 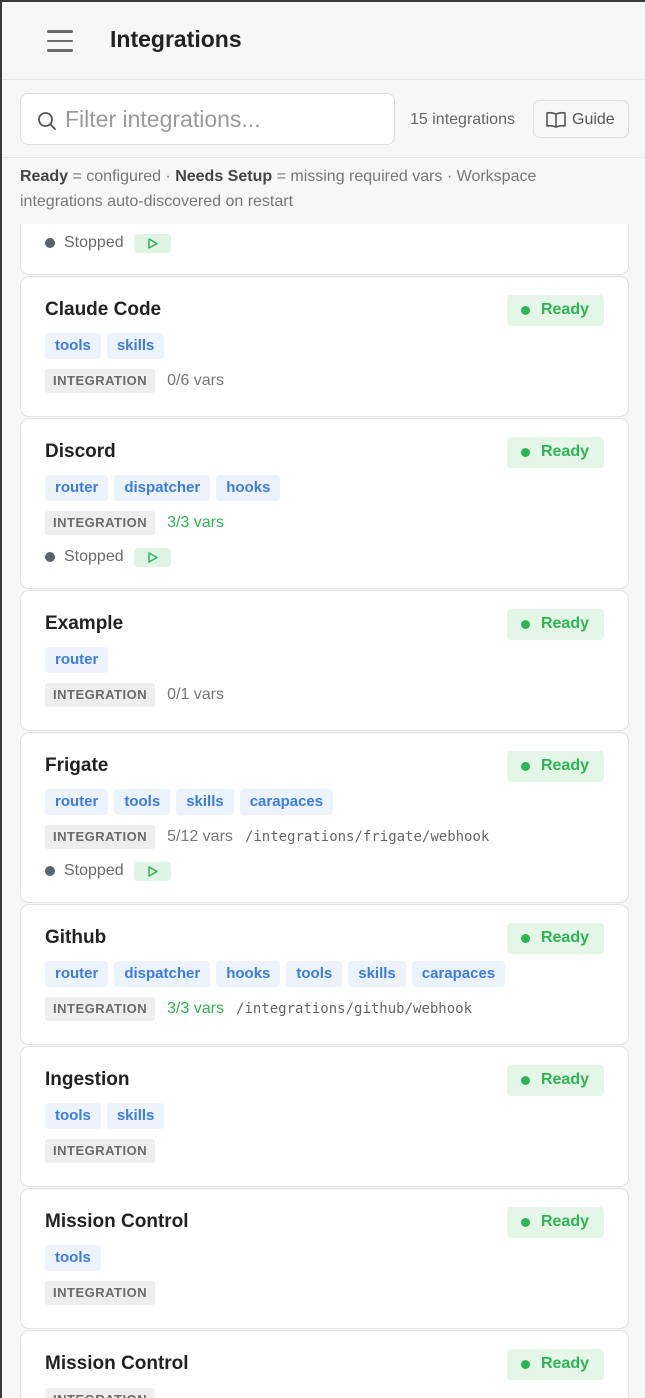 I want to click on capability-tags: router, so click(x=324, y=660).